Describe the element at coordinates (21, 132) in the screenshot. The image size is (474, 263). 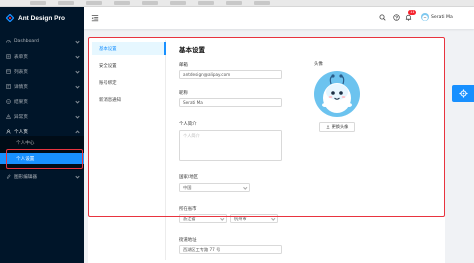
I see `sidebar-item-label: 个人页` at that location.